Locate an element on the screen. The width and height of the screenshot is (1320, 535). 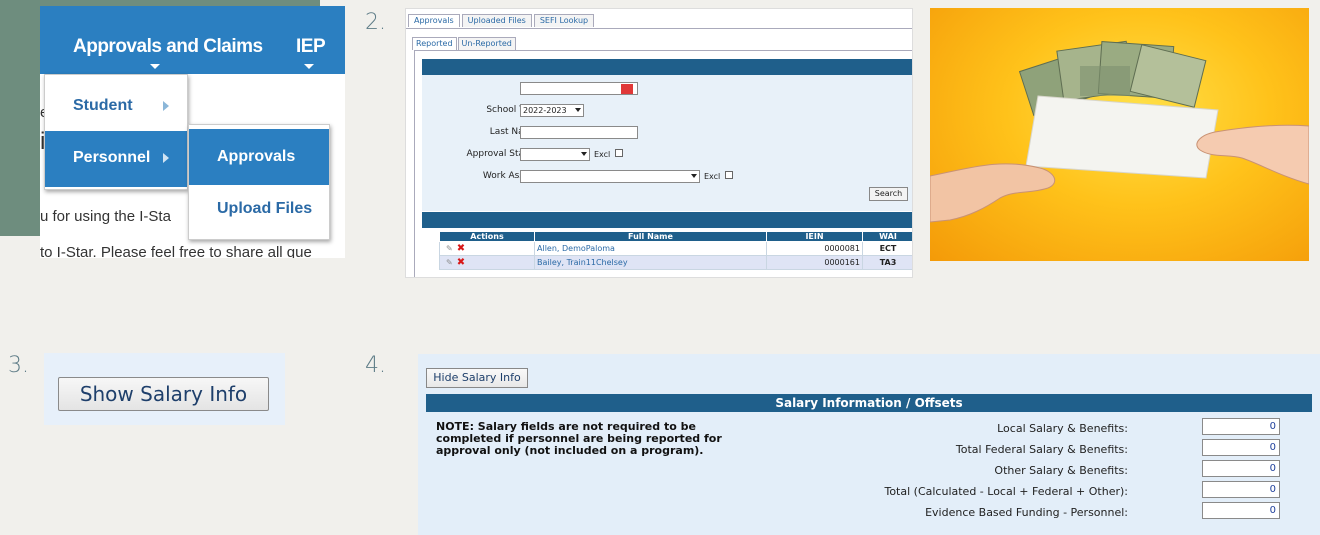
nav-iep: IEP is located at coordinates (311, 47).